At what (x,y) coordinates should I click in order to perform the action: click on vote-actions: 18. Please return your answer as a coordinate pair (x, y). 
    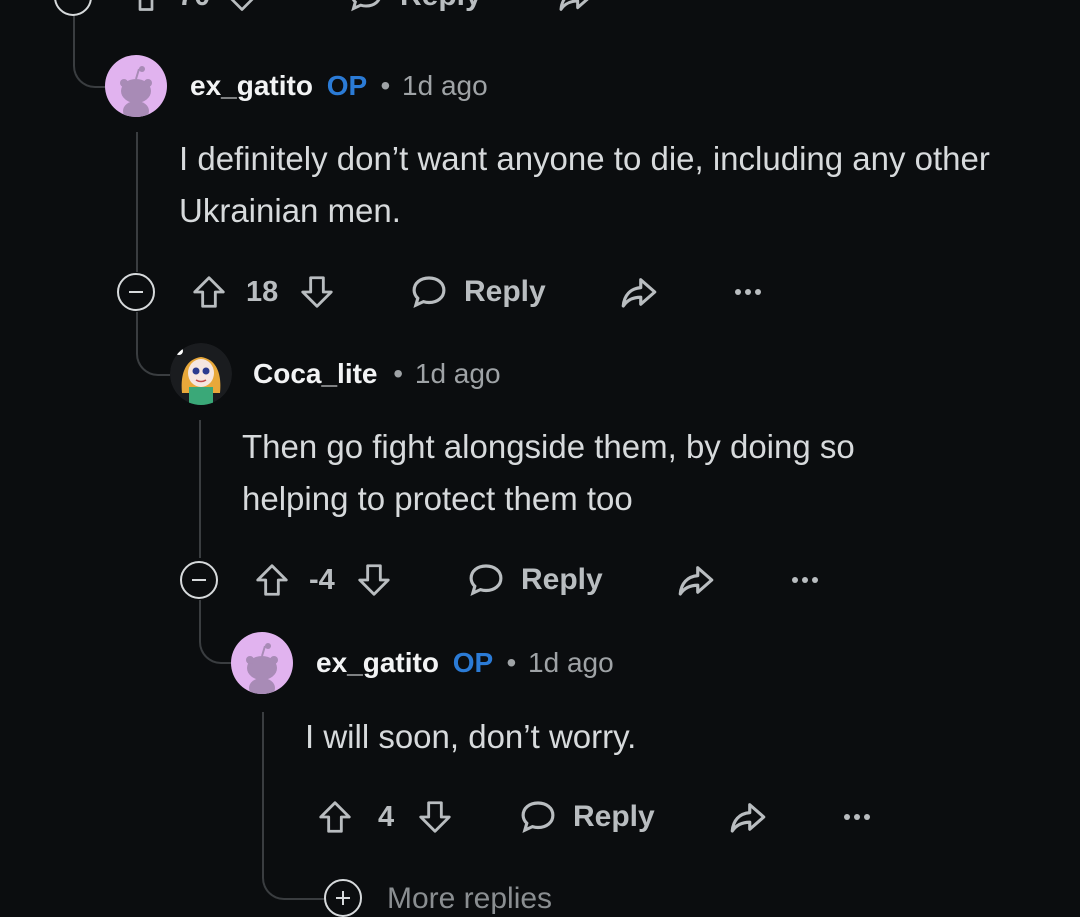
    Looking at the image, I should click on (263, 292).